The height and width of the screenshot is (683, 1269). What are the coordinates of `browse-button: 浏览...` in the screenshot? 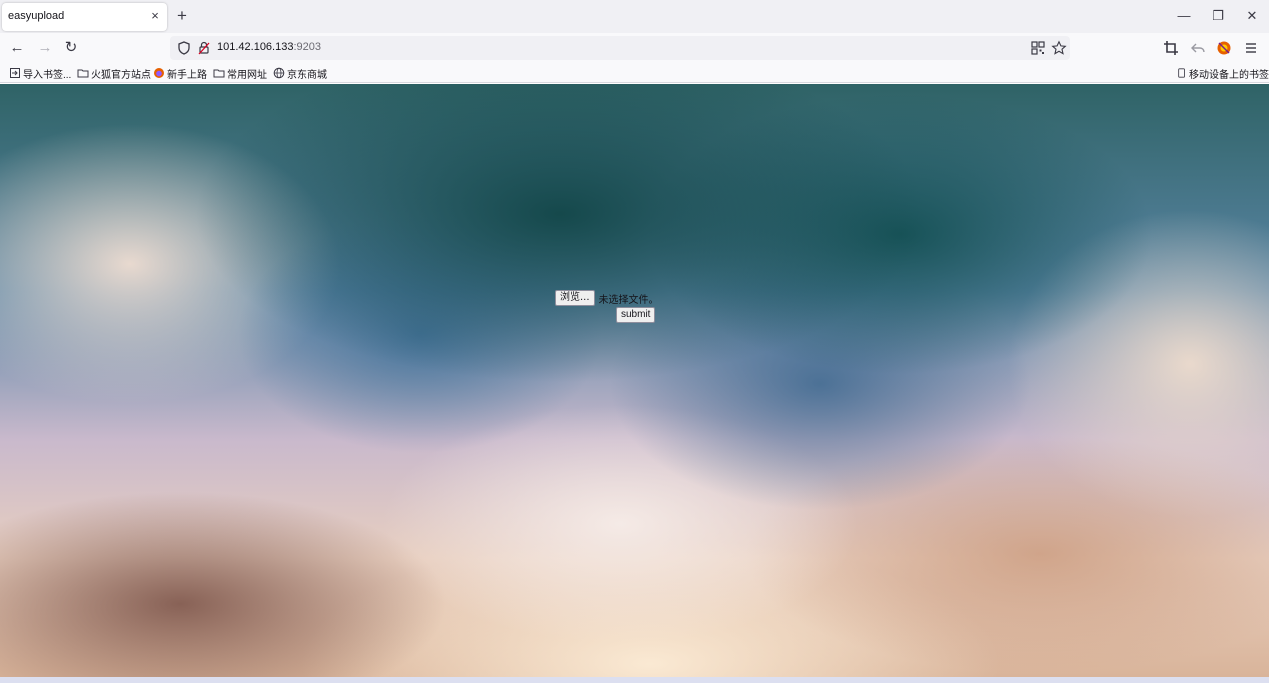 It's located at (575, 298).